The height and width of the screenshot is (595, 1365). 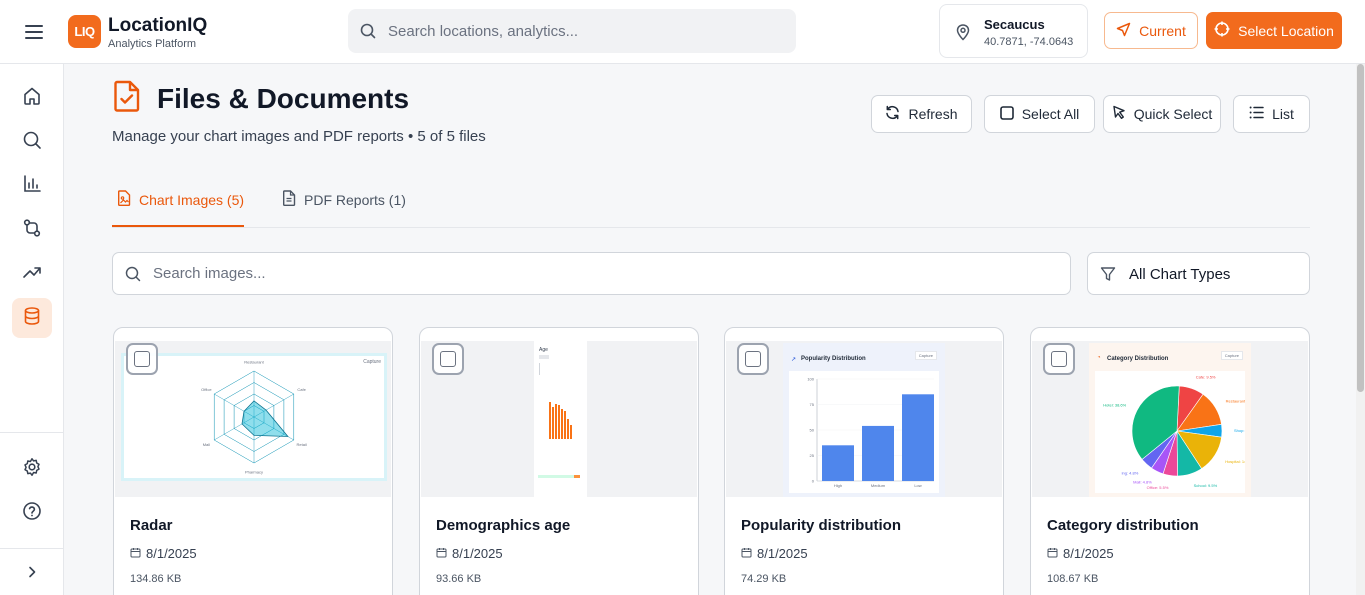 I want to click on global-search, so click(x=572, y=31).